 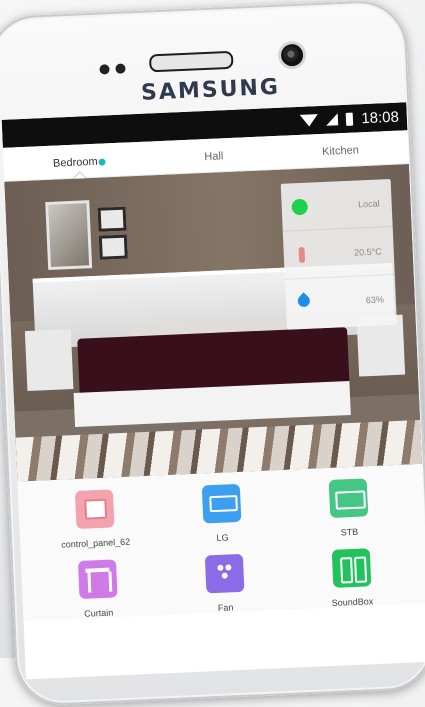 I want to click on tab-label: Hall, so click(x=214, y=157).